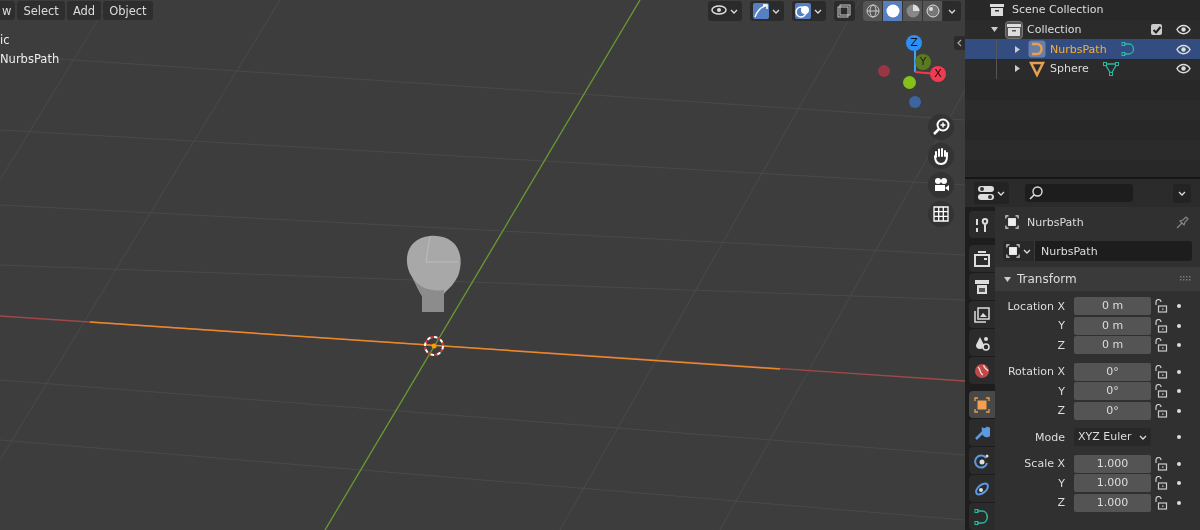 The image size is (1200, 530). I want to click on tree-item-label: Collection, so click(1054, 30).